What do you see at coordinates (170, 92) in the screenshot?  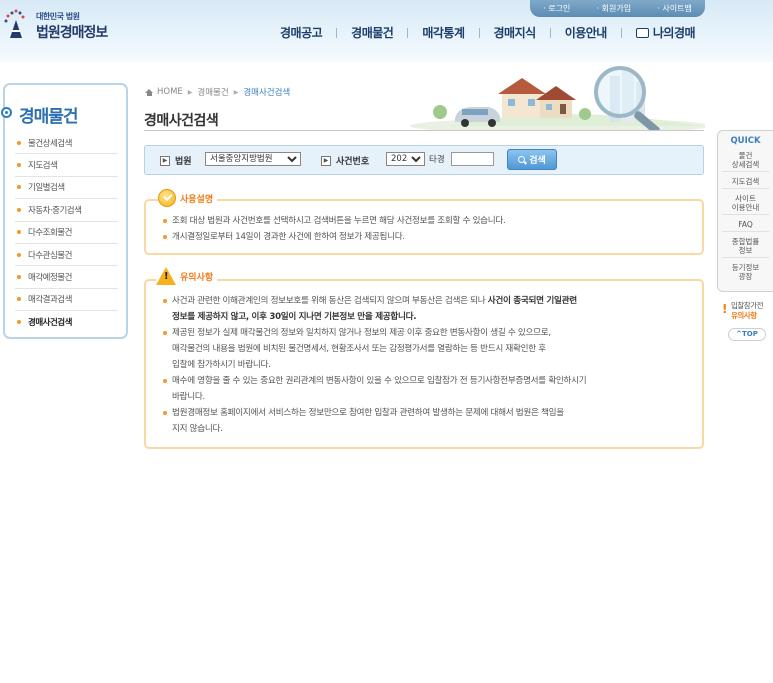 I see `breadcrumb-home: HOME` at bounding box center [170, 92].